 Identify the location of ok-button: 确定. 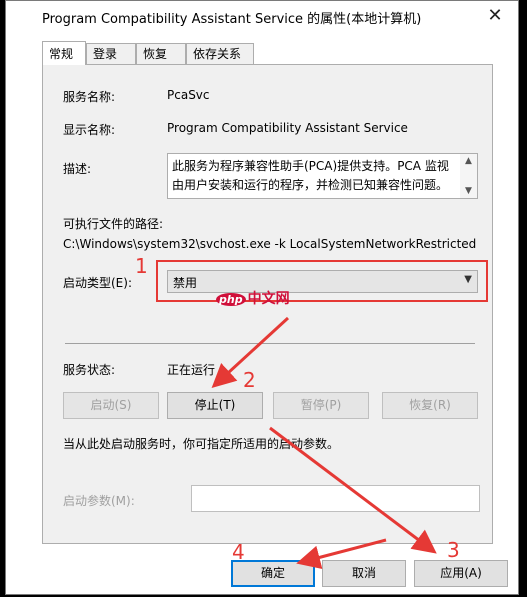
(273, 573).